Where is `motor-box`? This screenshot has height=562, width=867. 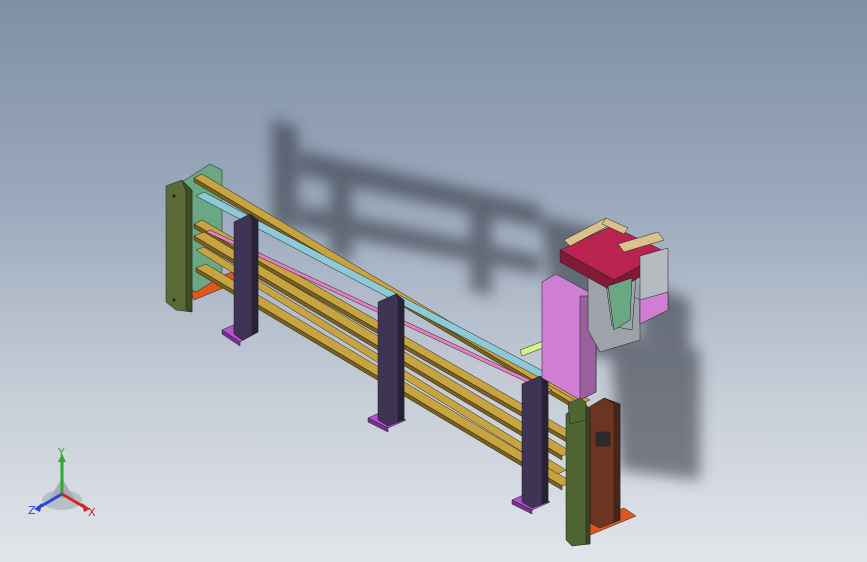 motor-box is located at coordinates (603, 439).